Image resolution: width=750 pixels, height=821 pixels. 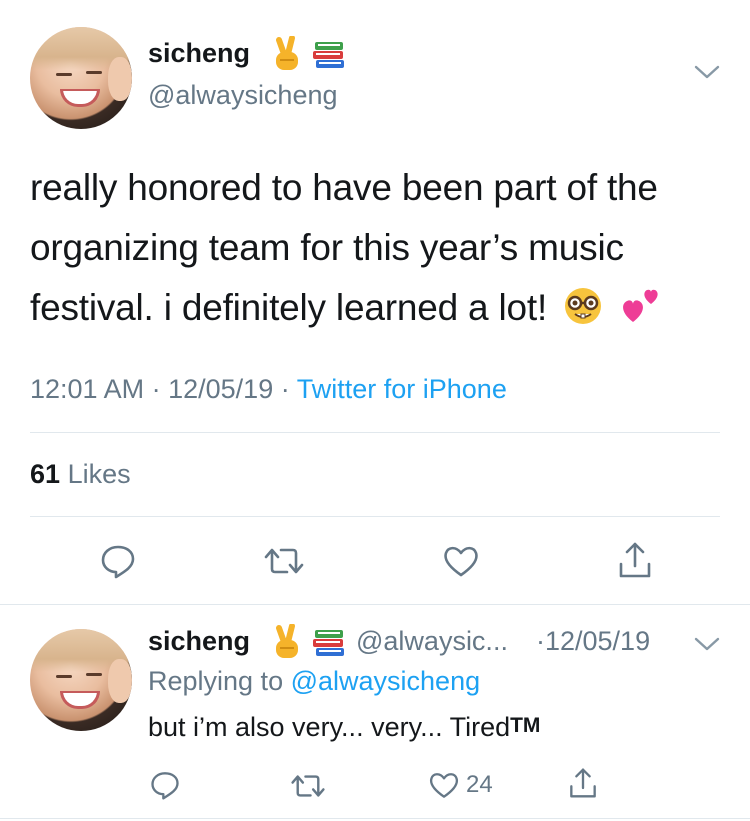 What do you see at coordinates (243, 95) in the screenshot?
I see `author-handle: @alwaysicheng` at bounding box center [243, 95].